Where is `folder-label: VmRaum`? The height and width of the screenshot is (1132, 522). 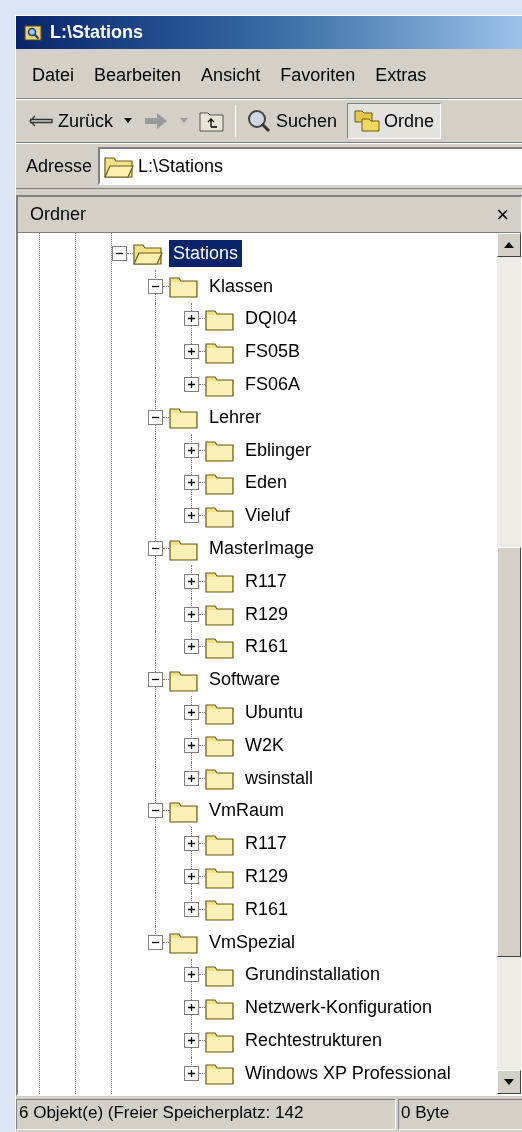 folder-label: VmRaum is located at coordinates (246, 811).